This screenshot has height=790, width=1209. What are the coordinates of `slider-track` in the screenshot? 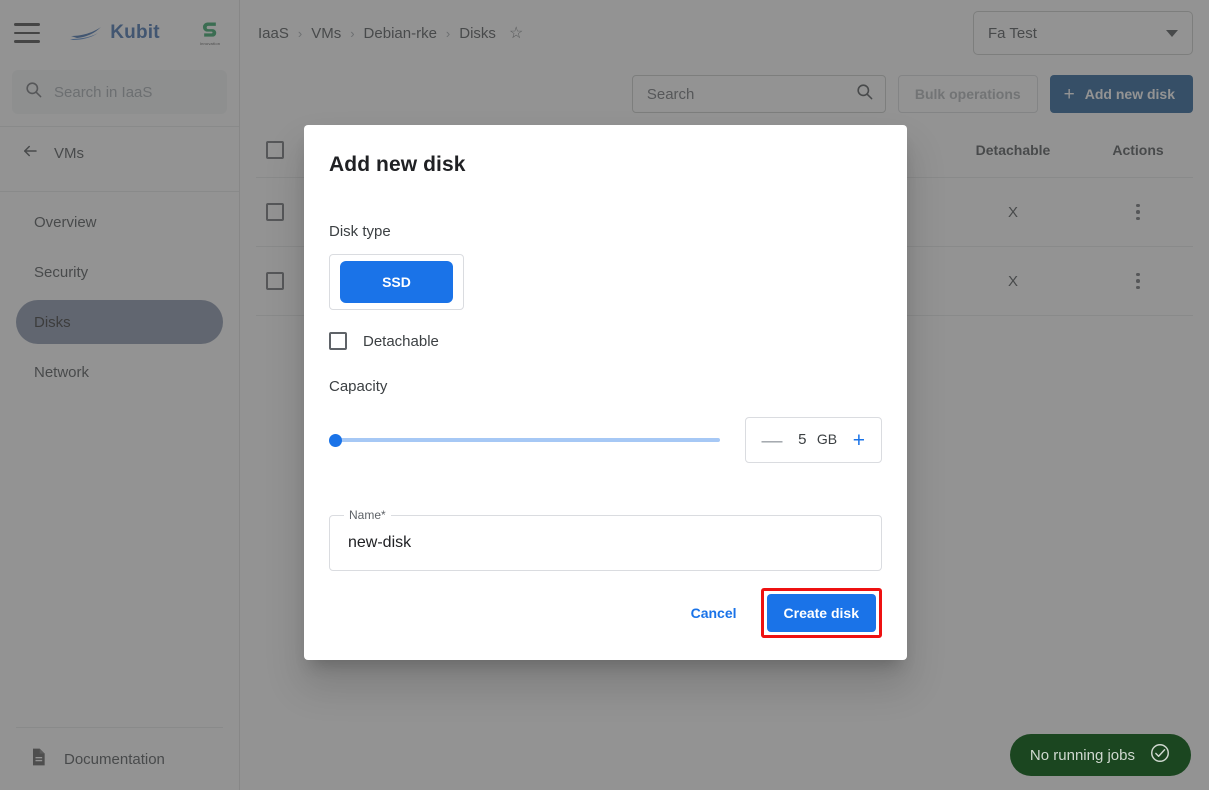 It's located at (524, 440).